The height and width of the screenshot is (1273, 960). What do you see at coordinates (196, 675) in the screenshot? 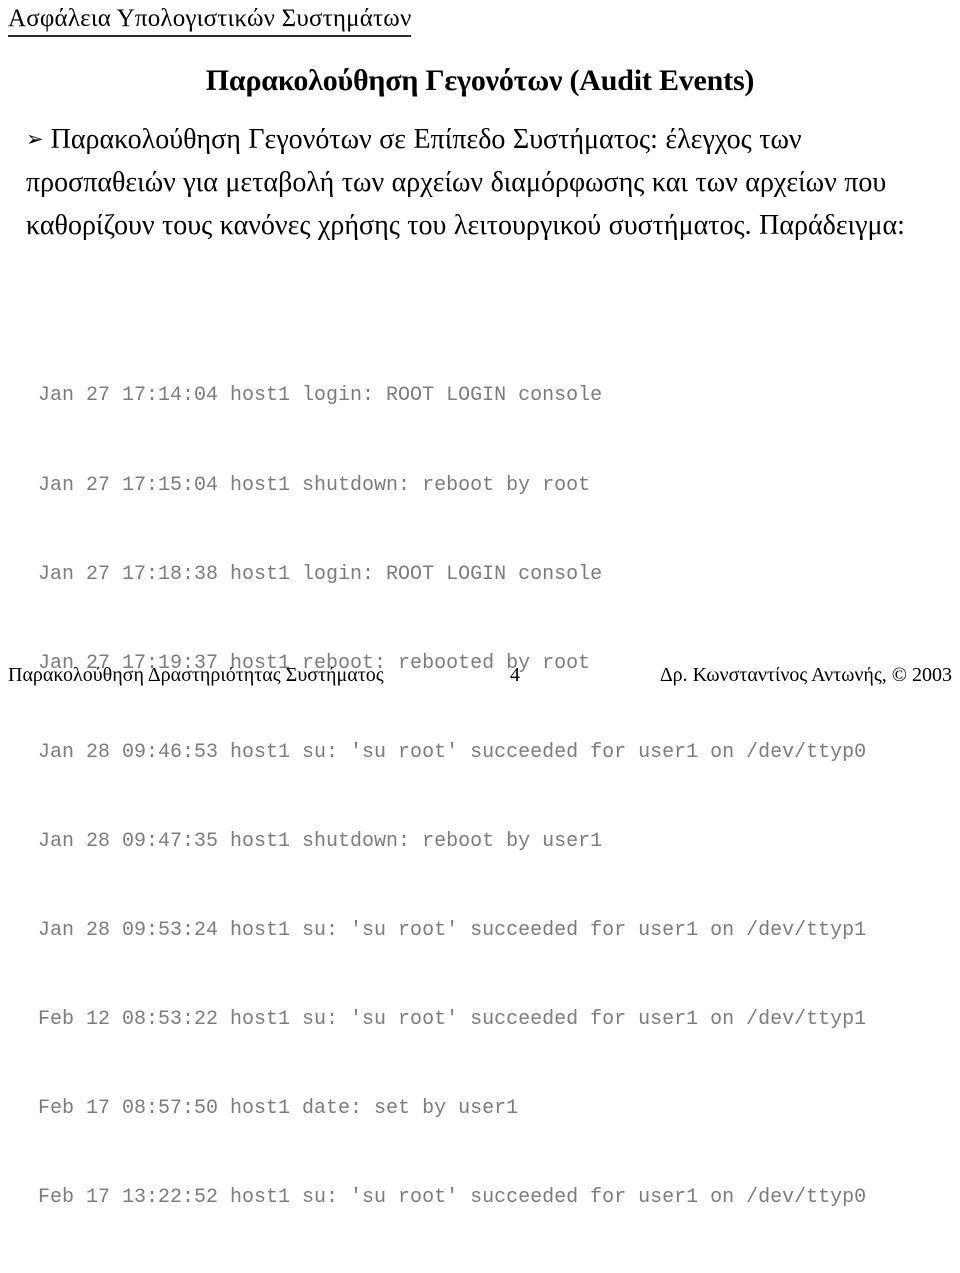
I see `footer-section-title: Παρακολούθηση Δραστηριότητας Συστήματος` at bounding box center [196, 675].